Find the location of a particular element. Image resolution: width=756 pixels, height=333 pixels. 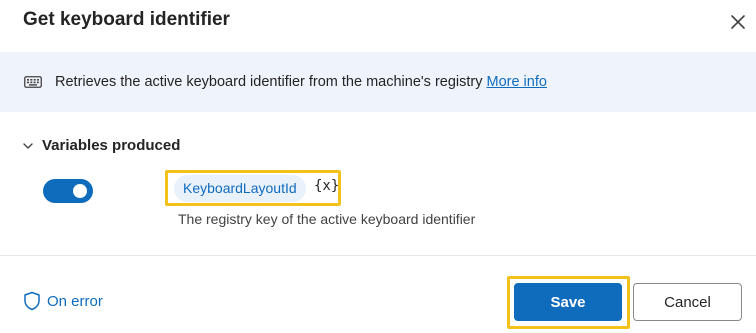

variable-toggle is located at coordinates (68, 191).